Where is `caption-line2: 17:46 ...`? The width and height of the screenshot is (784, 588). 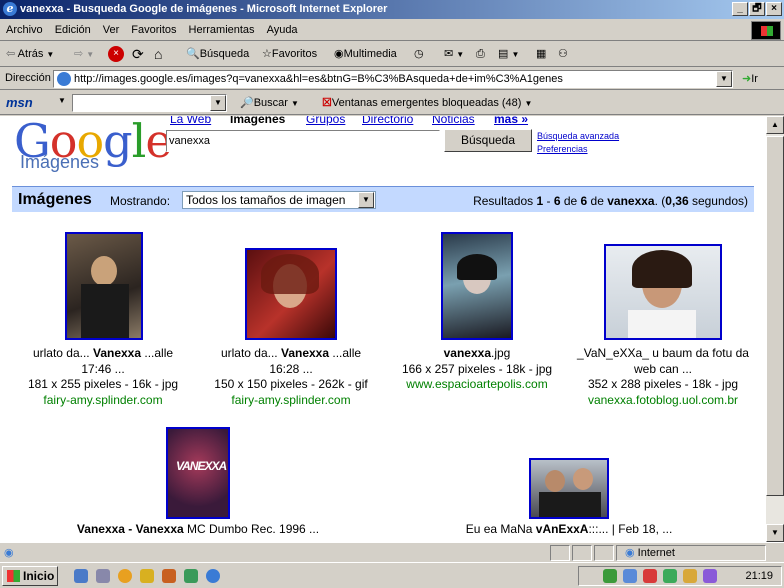
caption-line2: 17:46 ... is located at coordinates (103, 368).